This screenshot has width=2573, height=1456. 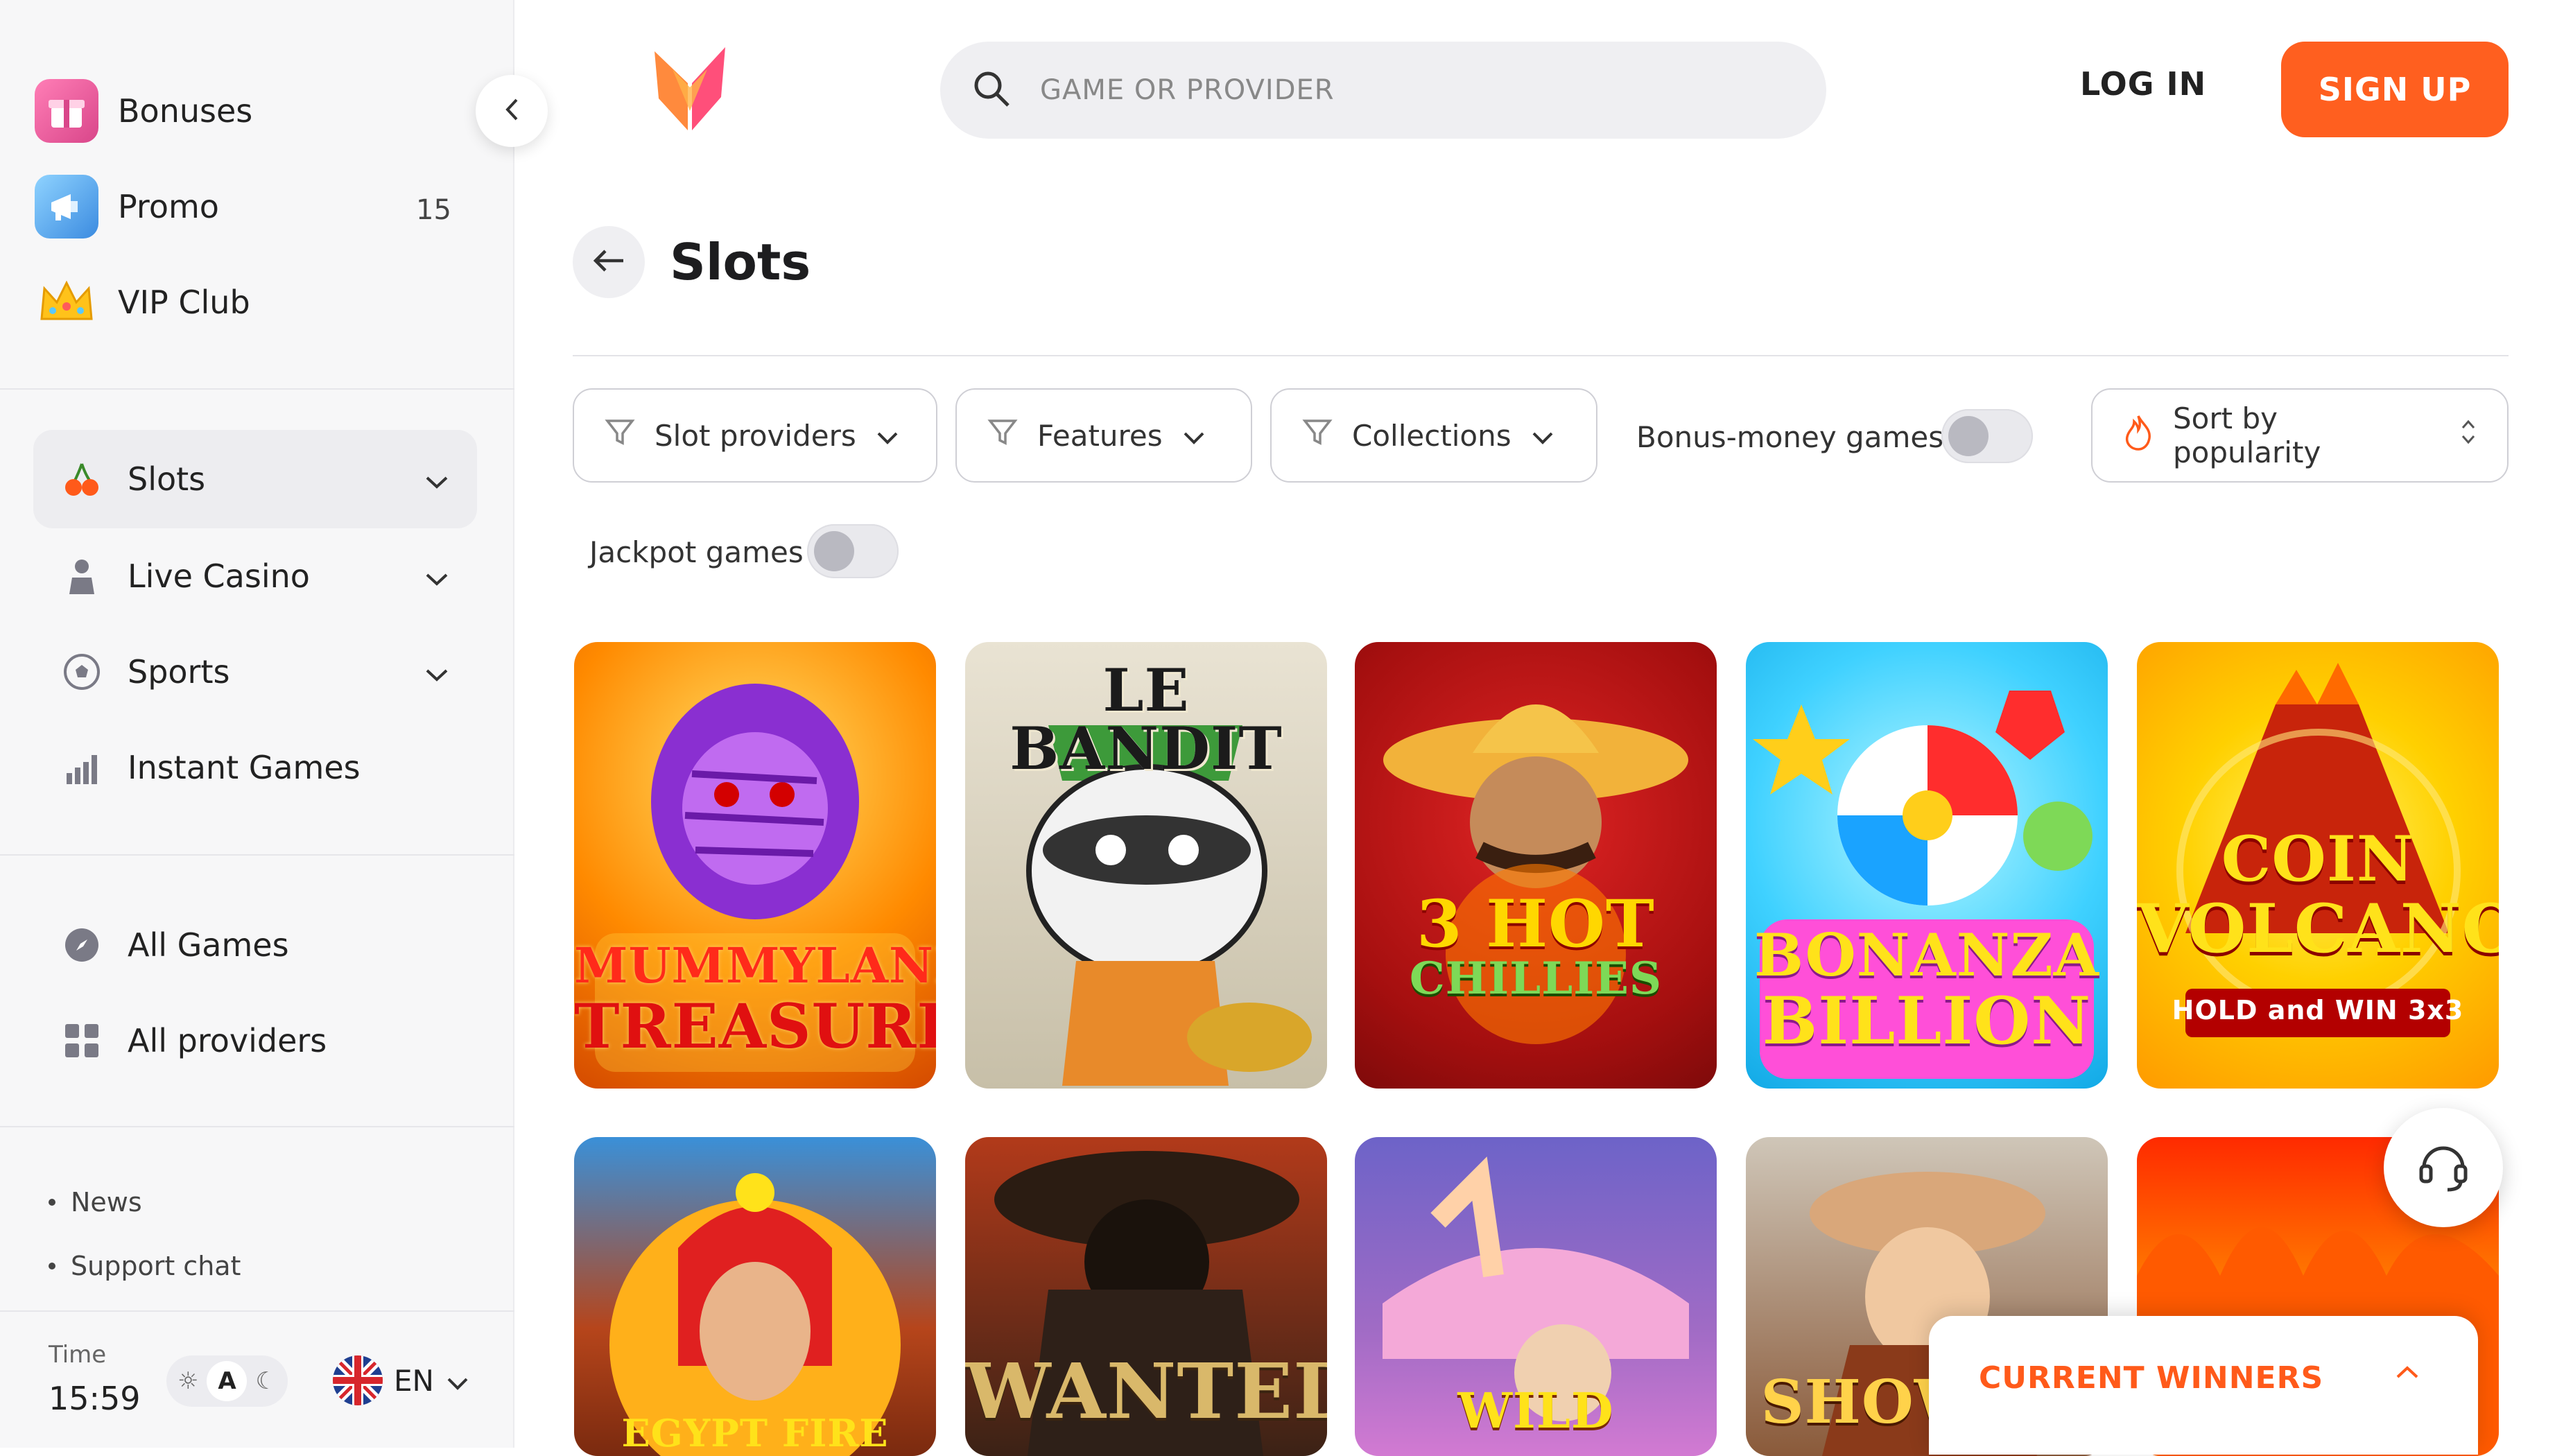 I want to click on game-title: CHILLIES, so click(x=1536, y=979).